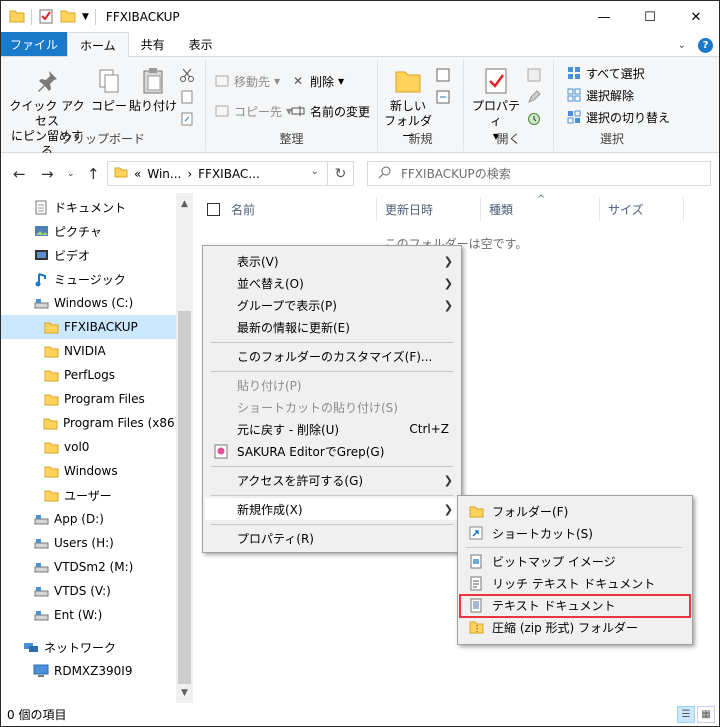 The width and height of the screenshot is (720, 727). I want to click on column-name: 名前, so click(243, 209).